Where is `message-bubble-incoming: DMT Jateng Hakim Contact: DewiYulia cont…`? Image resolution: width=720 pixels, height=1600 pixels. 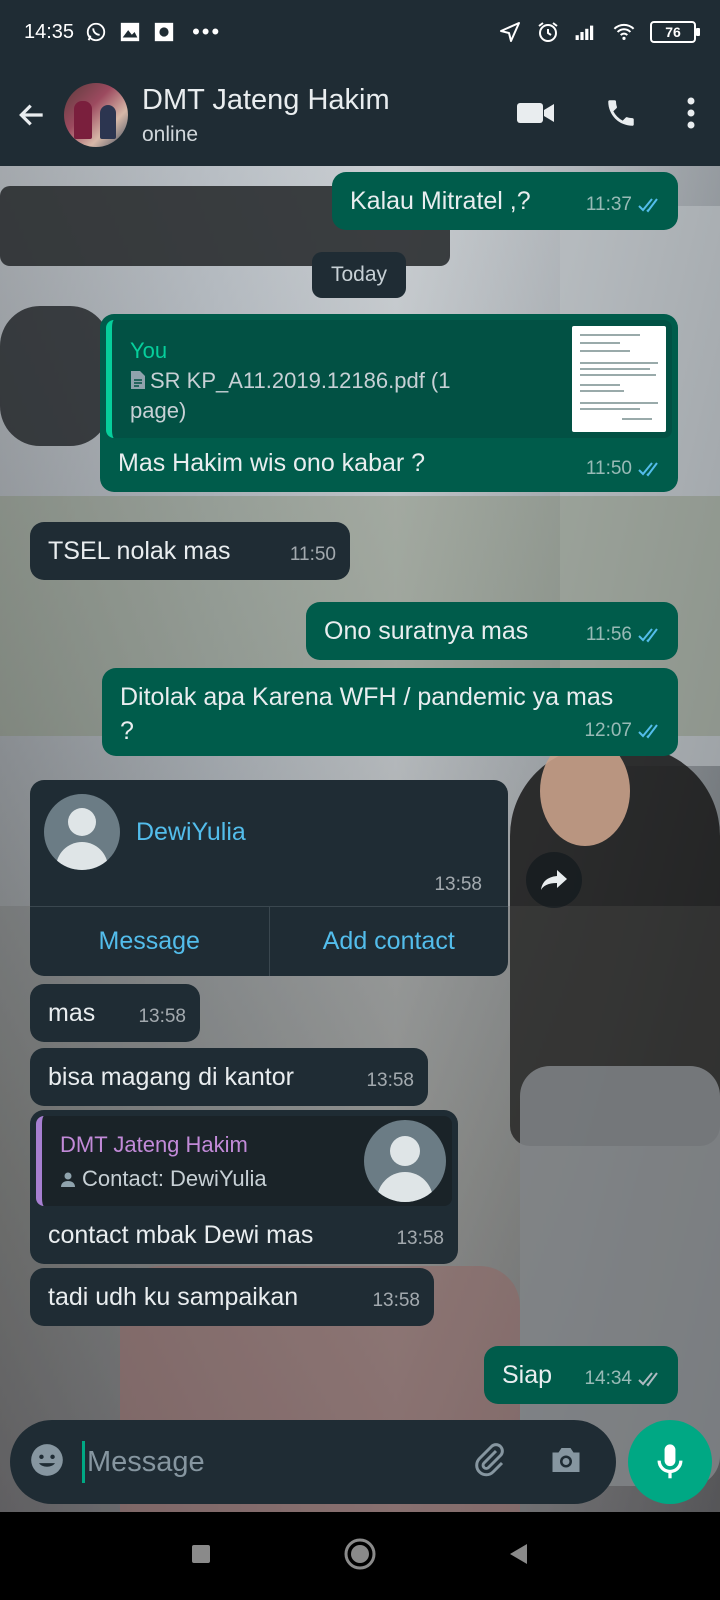 message-bubble-incoming: DMT Jateng Hakim Contact: DewiYulia cont… is located at coordinates (244, 1187).